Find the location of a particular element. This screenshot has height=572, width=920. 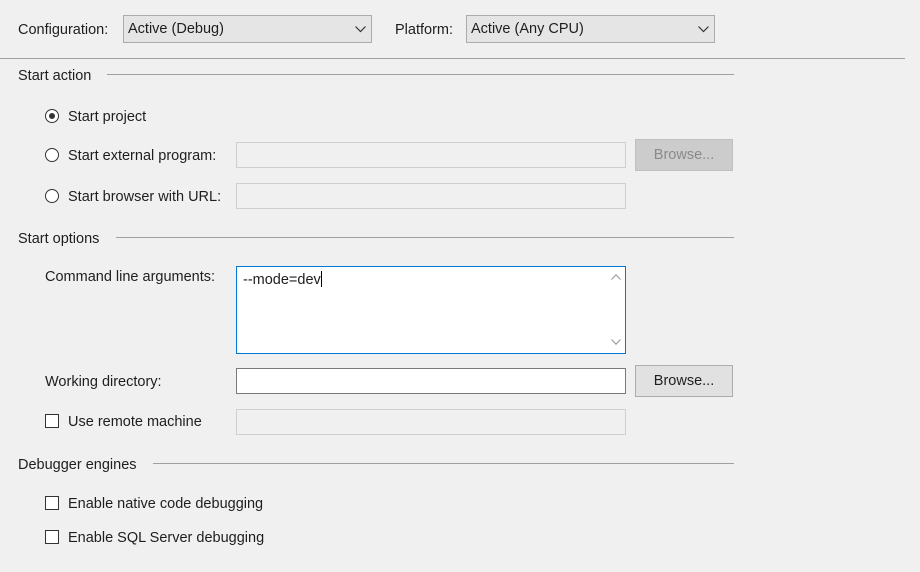

configuration-label: Configuration: is located at coordinates (63, 30).